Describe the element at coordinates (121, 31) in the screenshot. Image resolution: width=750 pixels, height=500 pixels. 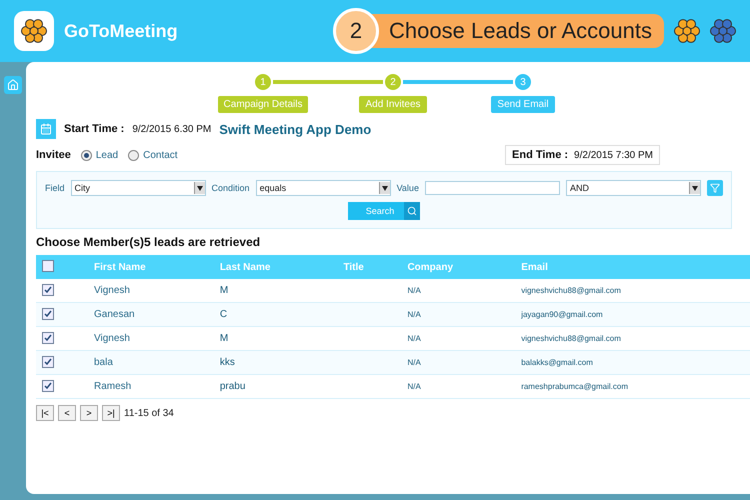
I see `brand-name: GoToMeeting` at that location.